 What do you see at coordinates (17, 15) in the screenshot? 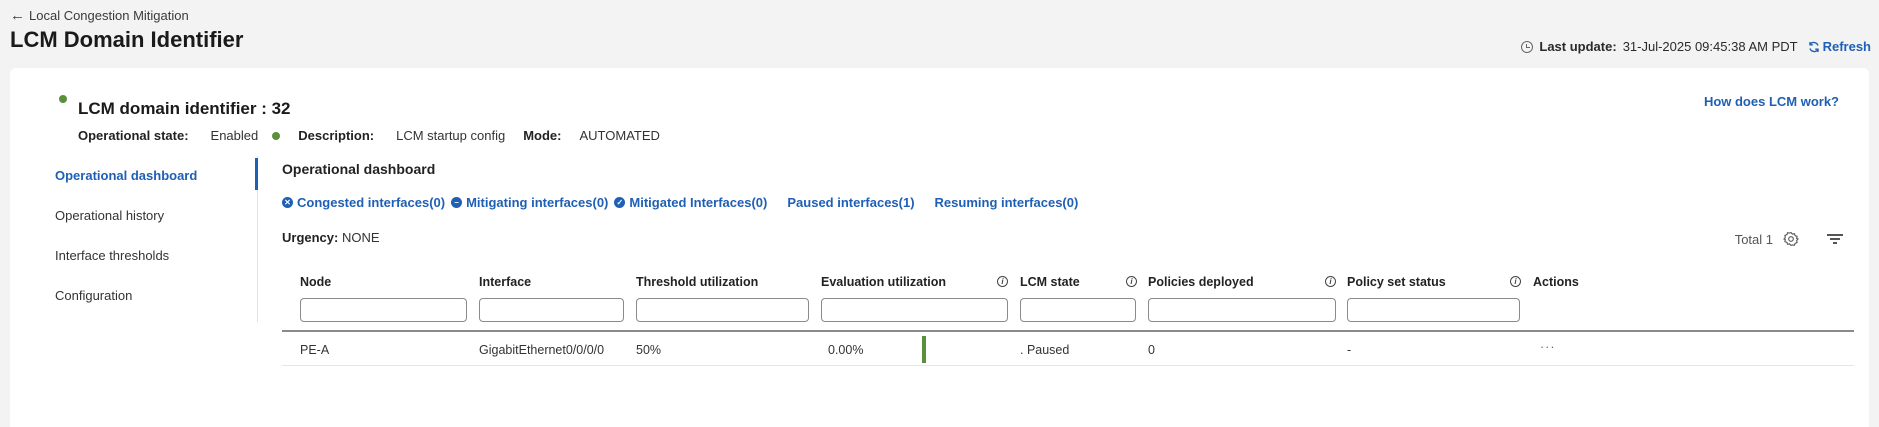
I see `back-arrow-icon: ←` at bounding box center [17, 15].